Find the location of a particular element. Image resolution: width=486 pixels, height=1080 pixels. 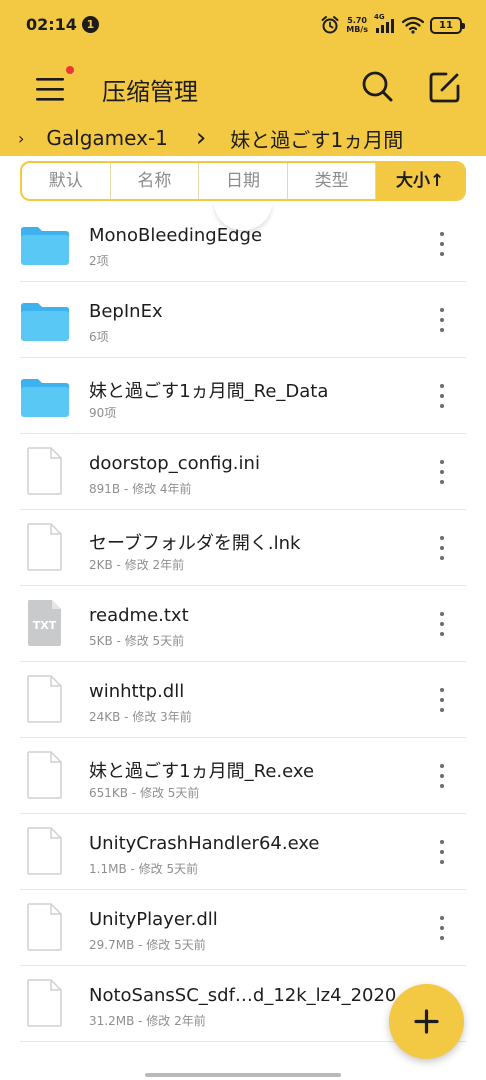

page-title: 压缩管理 is located at coordinates (150, 92).